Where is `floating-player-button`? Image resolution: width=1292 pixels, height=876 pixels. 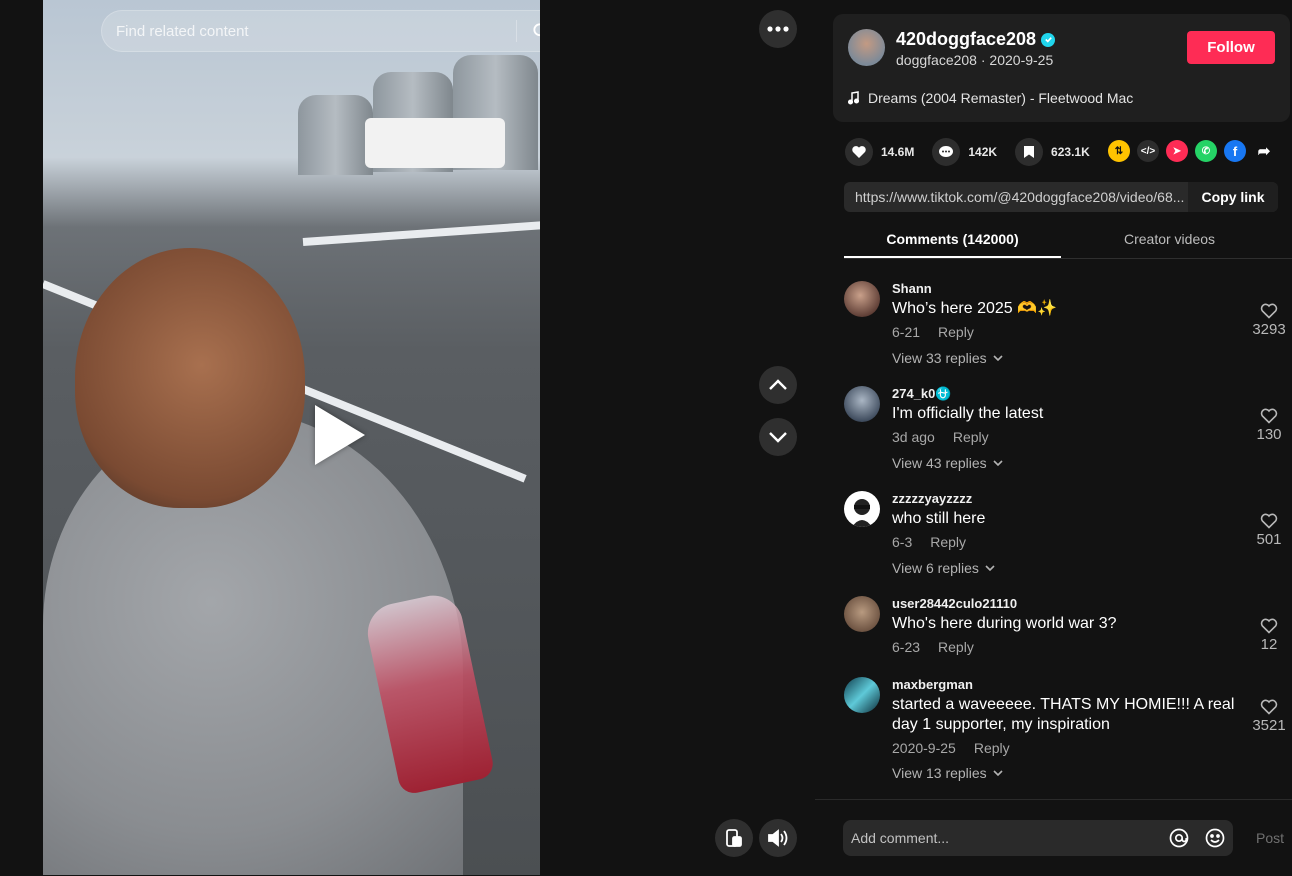
floating-player-button is located at coordinates (734, 838).